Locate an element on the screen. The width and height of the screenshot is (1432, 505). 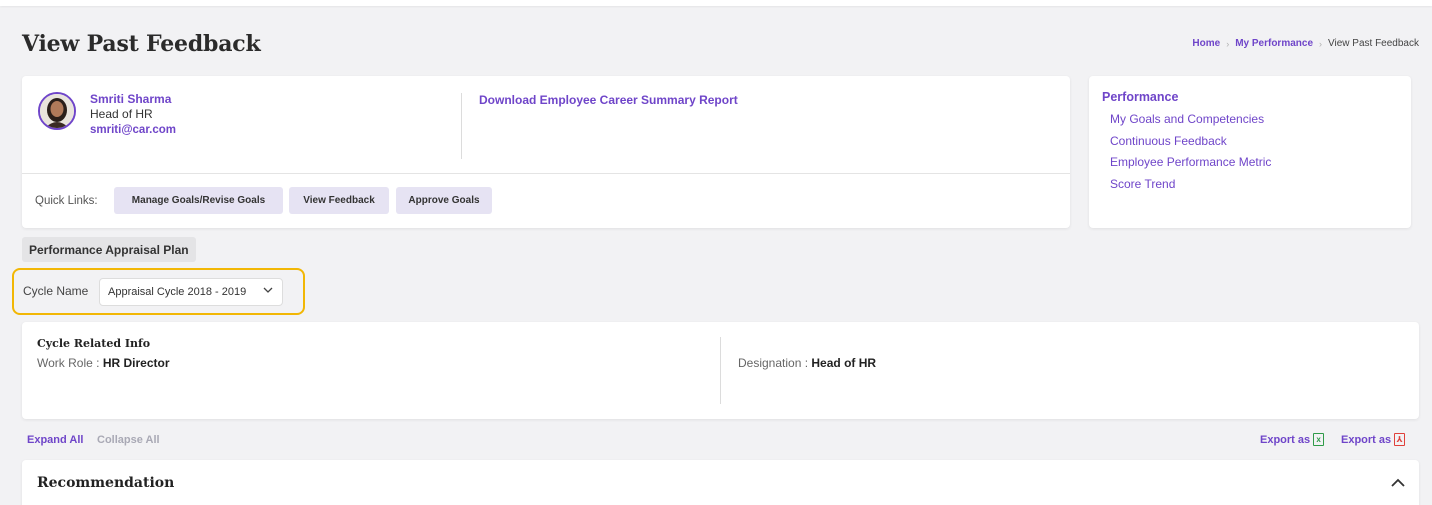
side-link-goals-competencies: My Goals and Competencies is located at coordinates (1187, 119).